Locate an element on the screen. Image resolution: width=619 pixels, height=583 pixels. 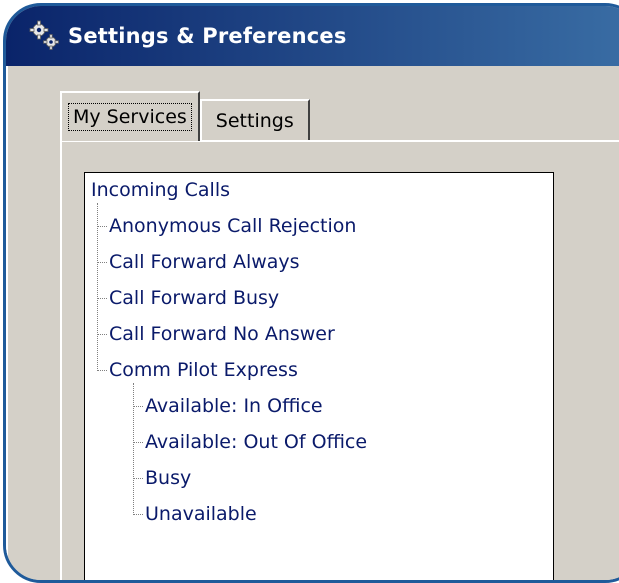
tree-item: Anonymous Call Rejection is located at coordinates (232, 226).